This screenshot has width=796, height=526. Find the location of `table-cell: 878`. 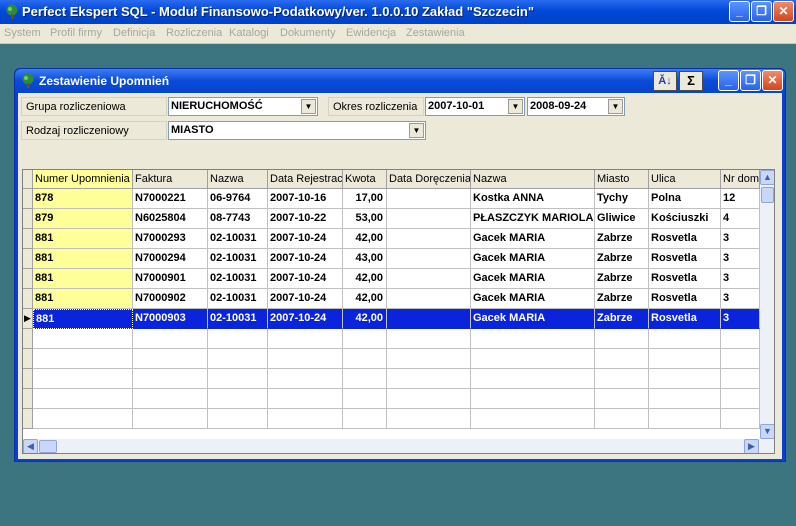

table-cell: 878 is located at coordinates (83, 199).